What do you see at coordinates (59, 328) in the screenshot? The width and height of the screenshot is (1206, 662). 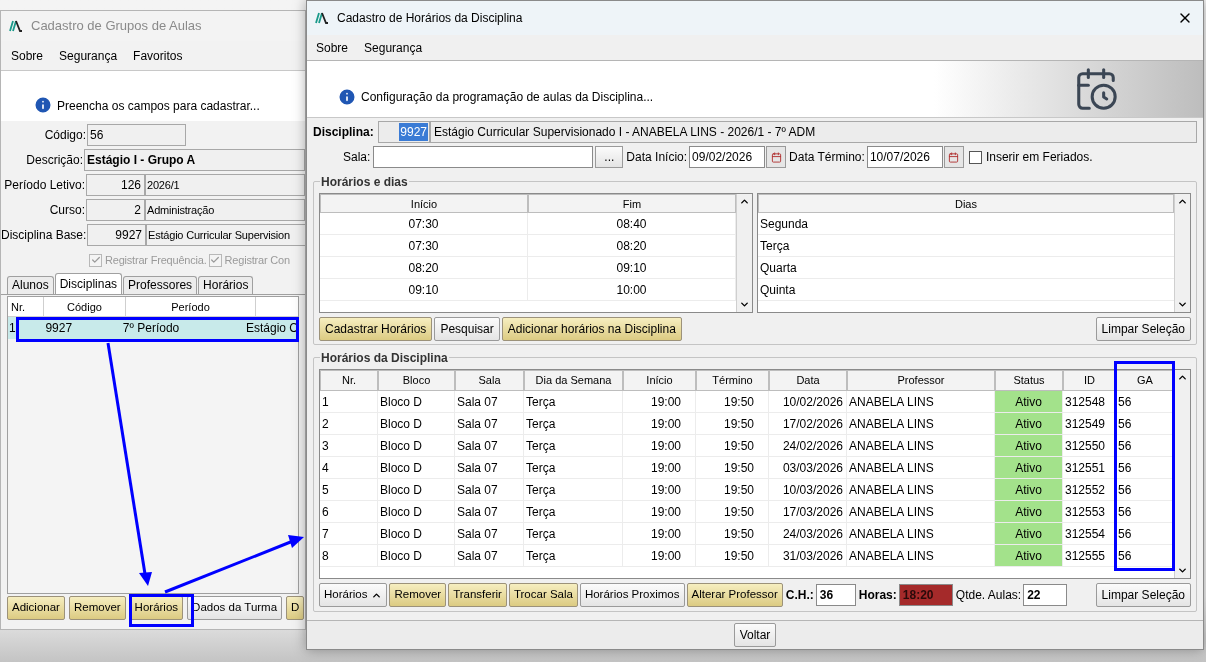 I see `table-cell-text: 9927` at bounding box center [59, 328].